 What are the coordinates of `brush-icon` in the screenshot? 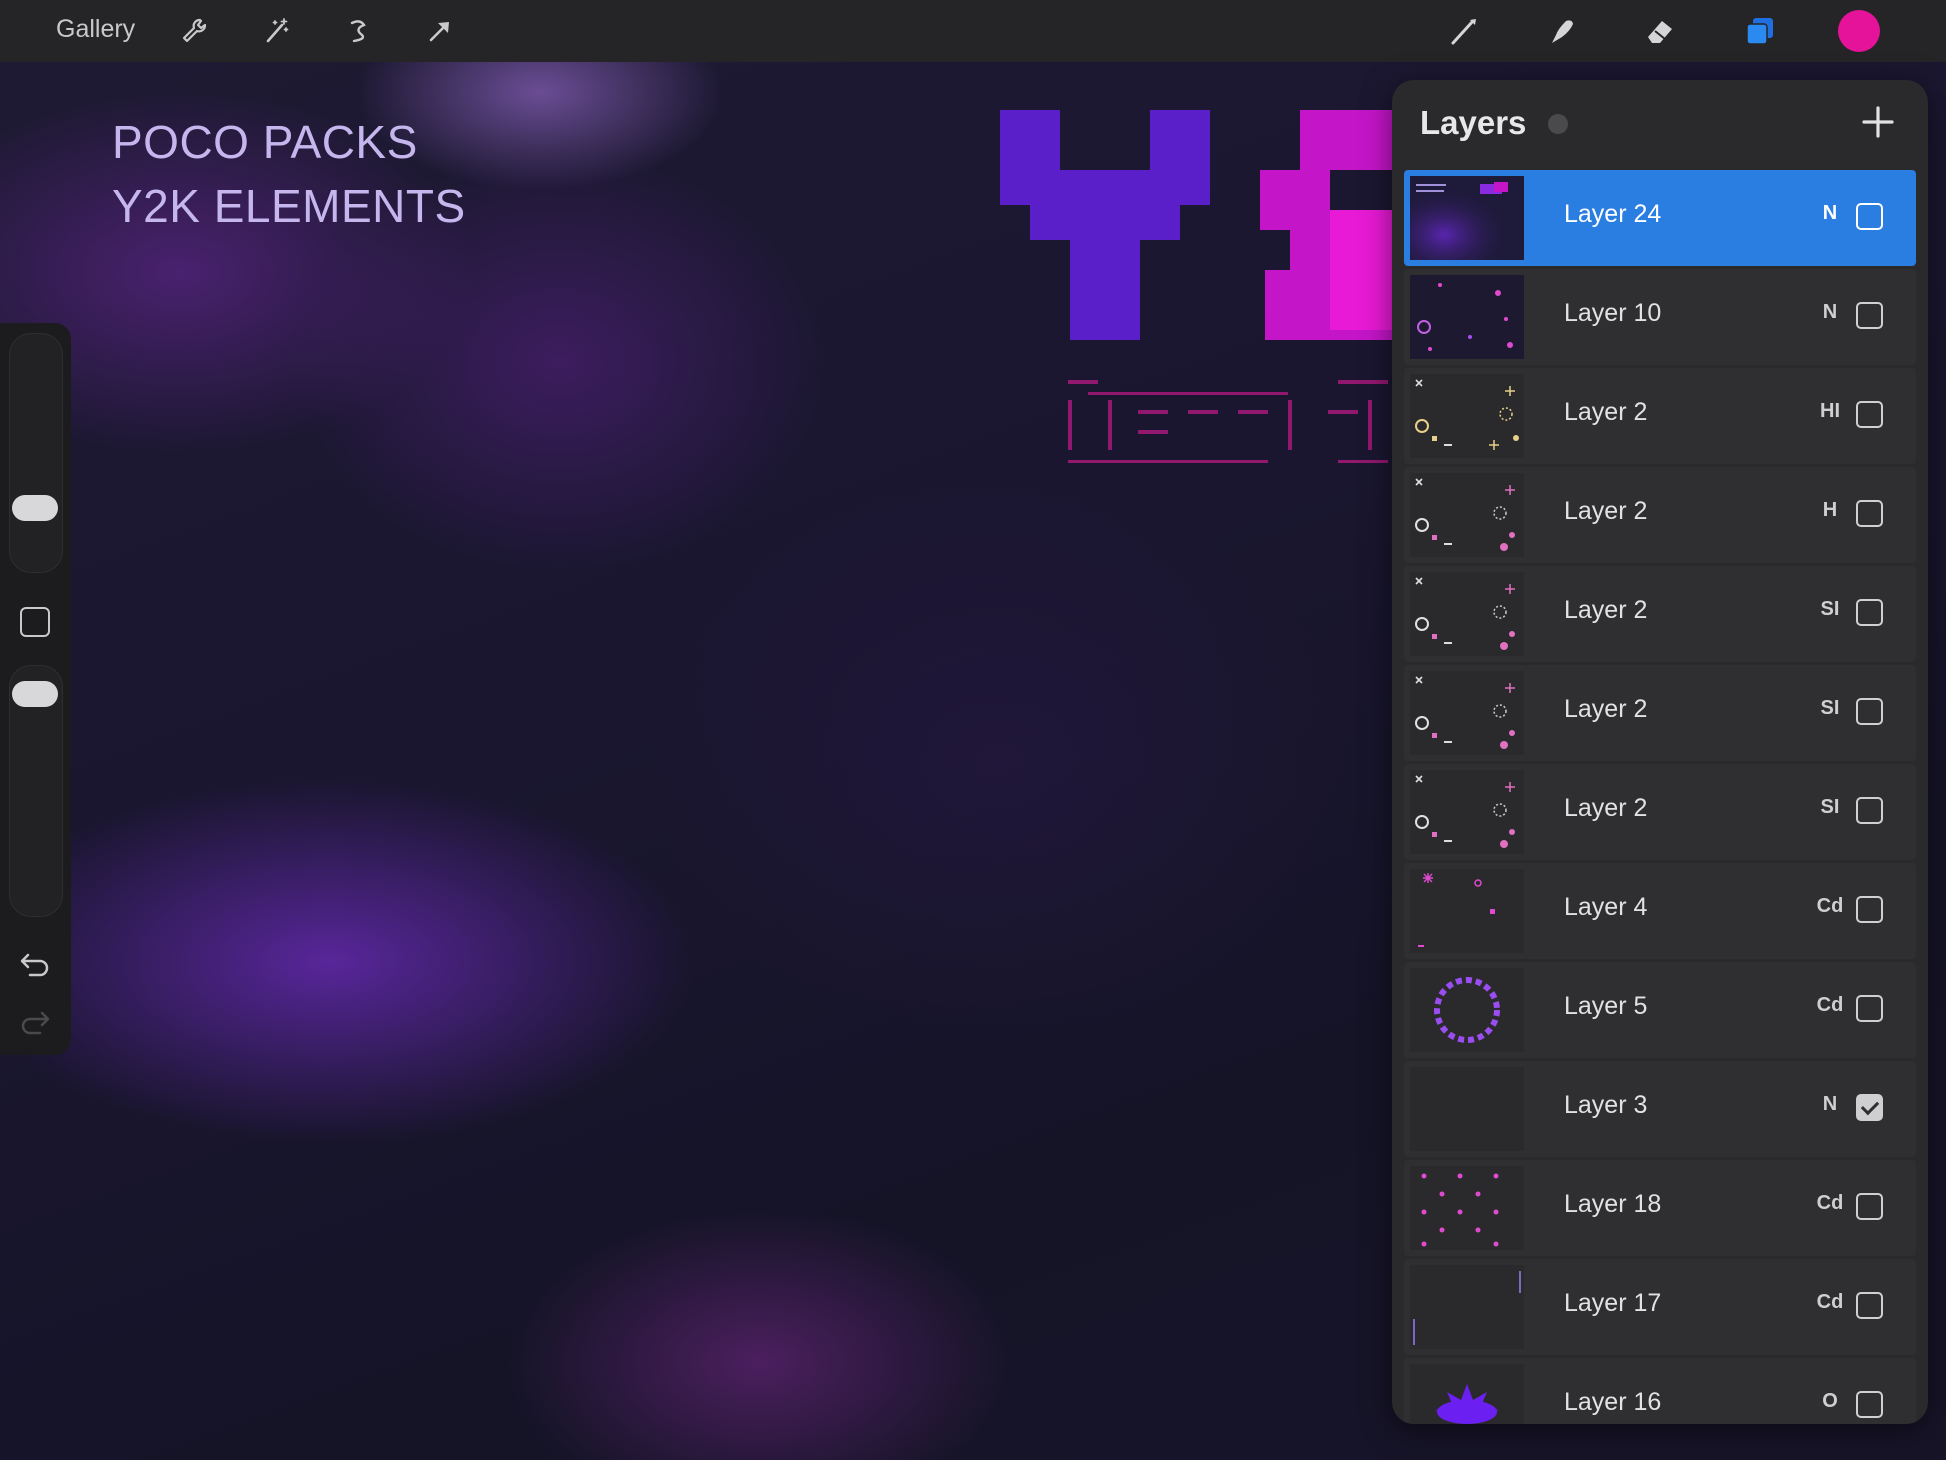 It's located at (1464, 31).